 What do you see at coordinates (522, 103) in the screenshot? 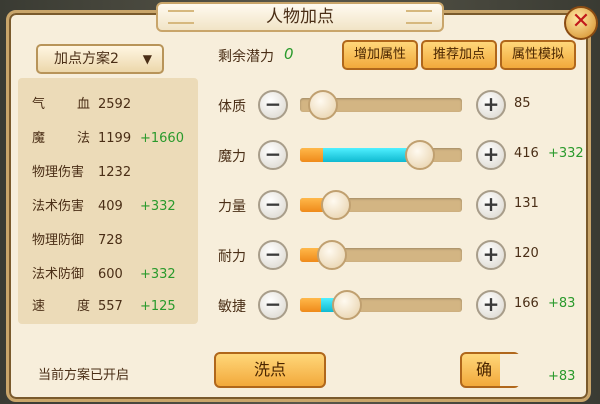
I see `attribute-value: 85` at bounding box center [522, 103].